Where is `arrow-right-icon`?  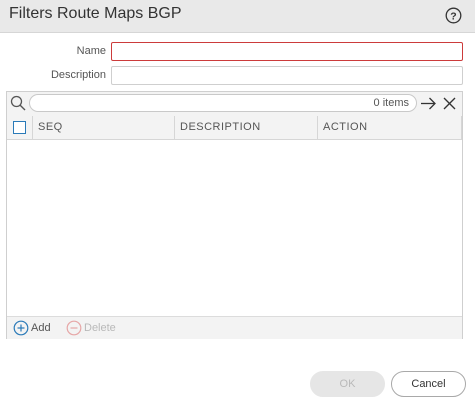 arrow-right-icon is located at coordinates (428, 103).